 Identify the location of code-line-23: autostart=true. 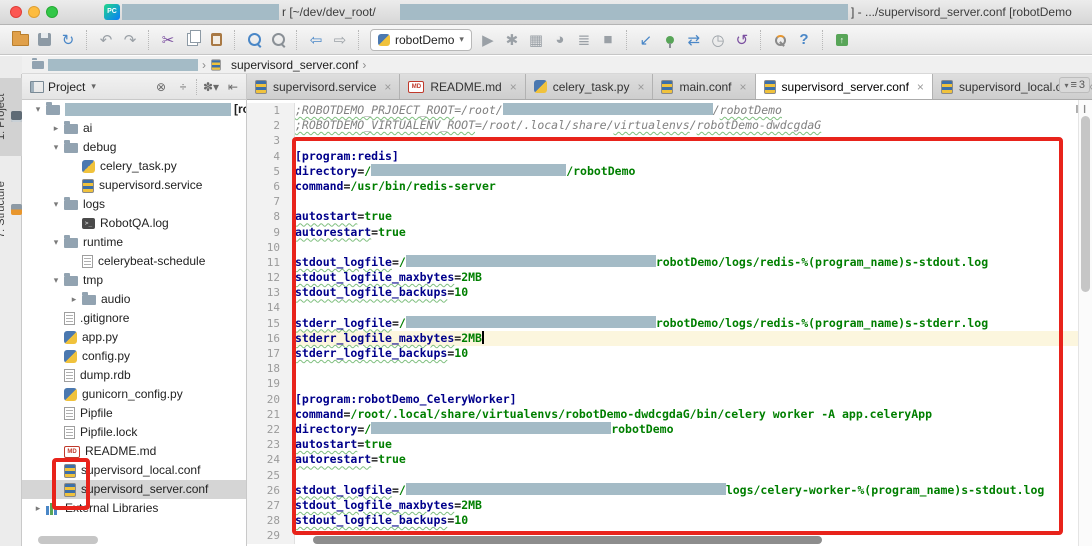
(686, 444).